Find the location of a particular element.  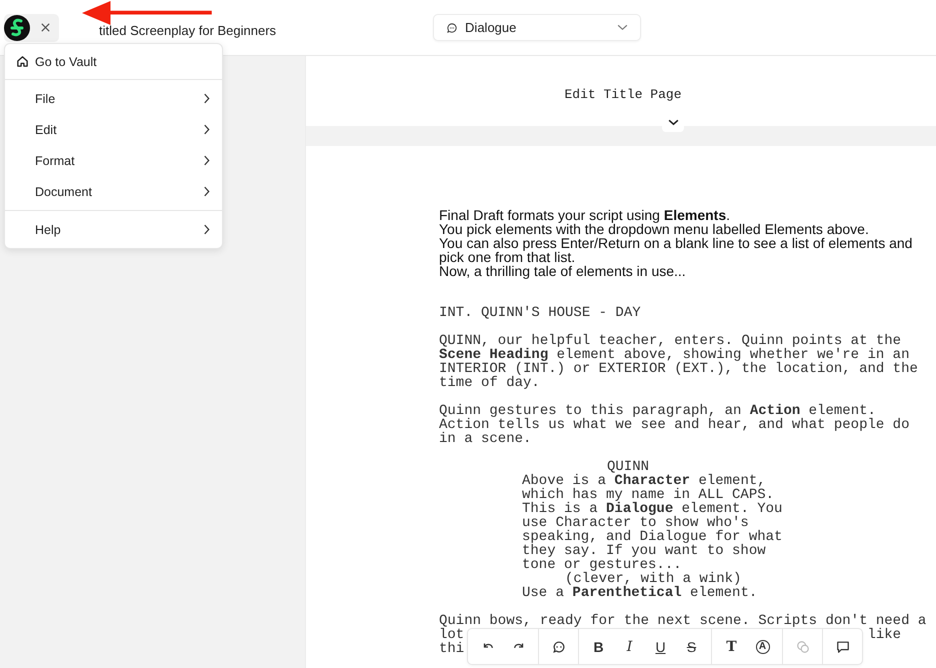

edit-title-page-link: Edit Title Page is located at coordinates (623, 95).